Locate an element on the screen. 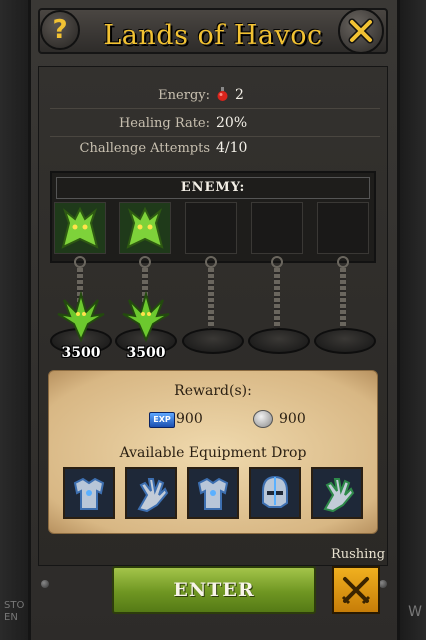 This screenshot has height=640, width=426. enemy-hp-1: 3500 is located at coordinates (81, 353).